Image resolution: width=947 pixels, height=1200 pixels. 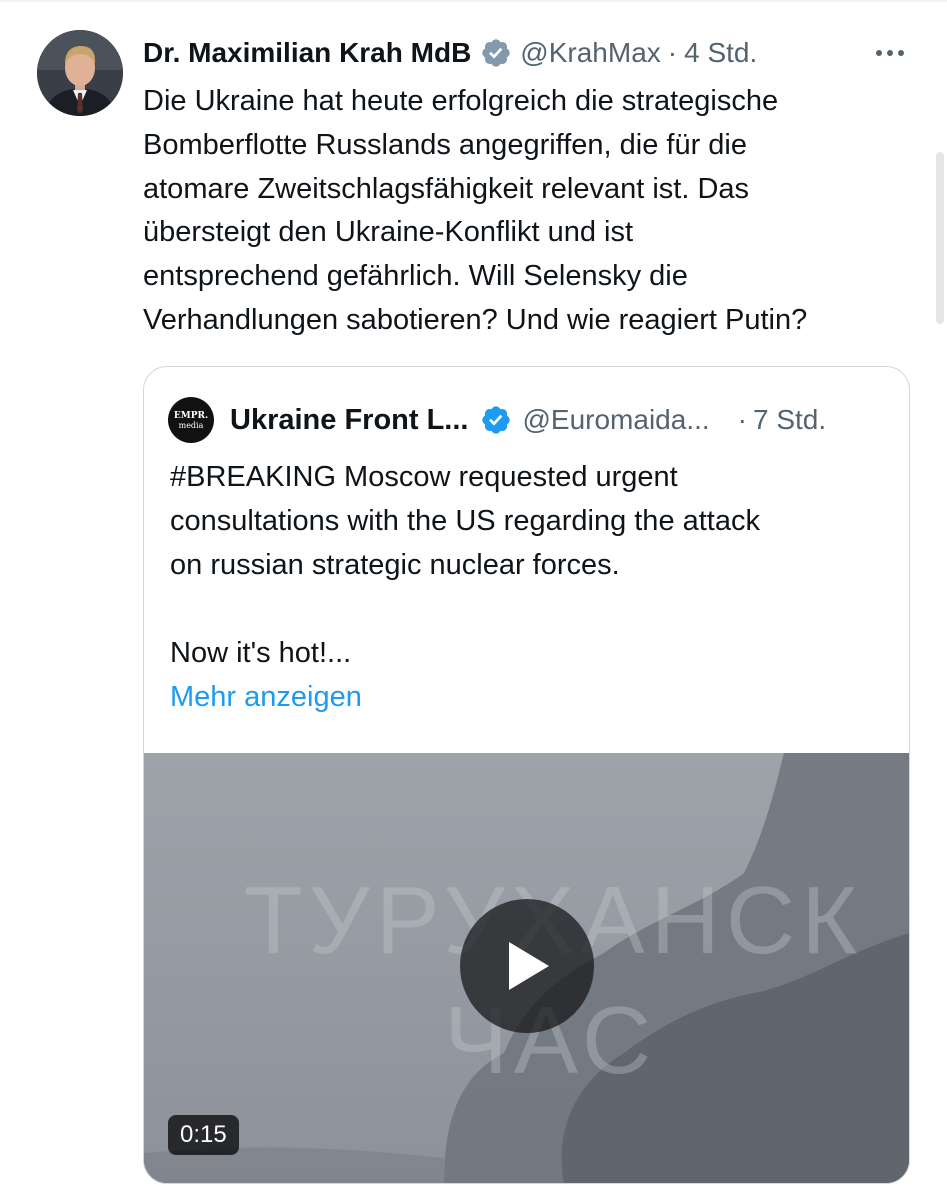 What do you see at coordinates (266, 697) in the screenshot?
I see `show-more-link: Mehr anzeigen` at bounding box center [266, 697].